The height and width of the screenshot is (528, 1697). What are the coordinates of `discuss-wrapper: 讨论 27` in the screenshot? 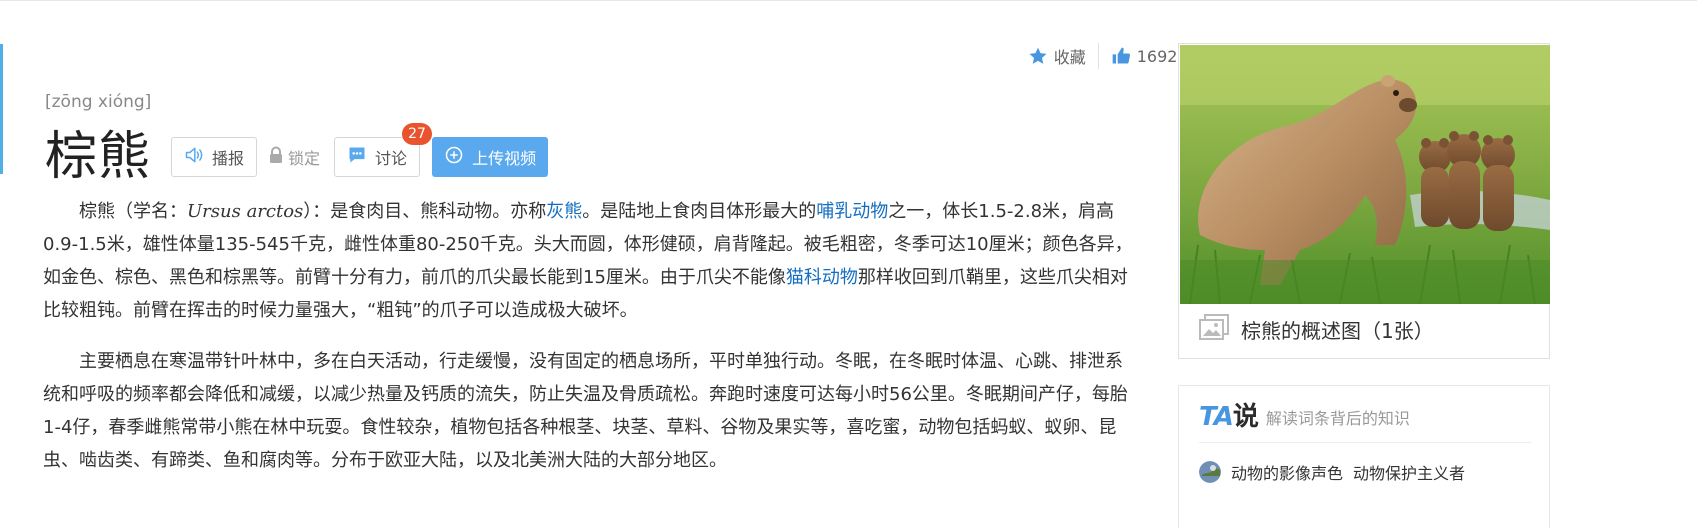 It's located at (383, 150).